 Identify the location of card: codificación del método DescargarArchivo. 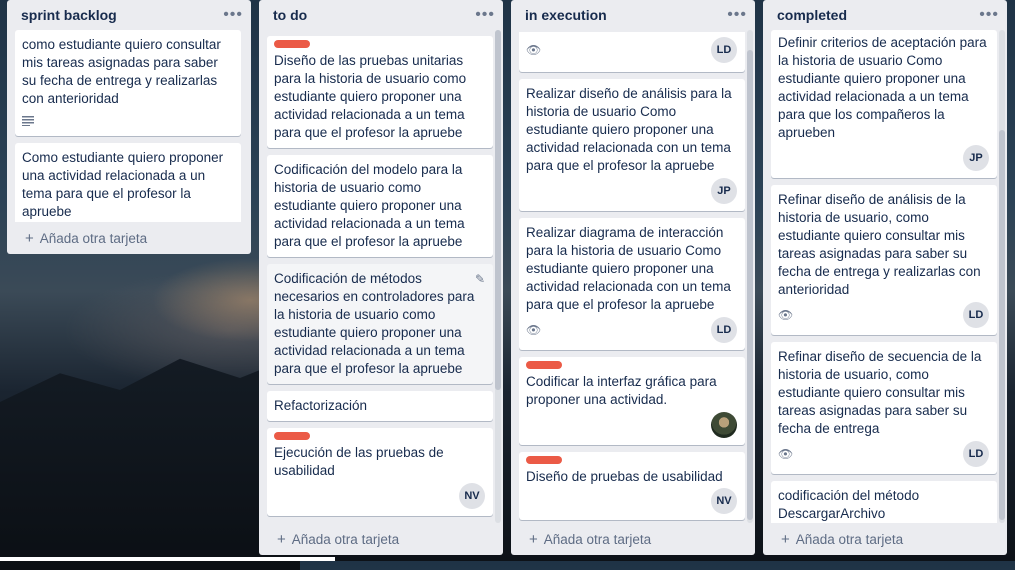
(884, 502).